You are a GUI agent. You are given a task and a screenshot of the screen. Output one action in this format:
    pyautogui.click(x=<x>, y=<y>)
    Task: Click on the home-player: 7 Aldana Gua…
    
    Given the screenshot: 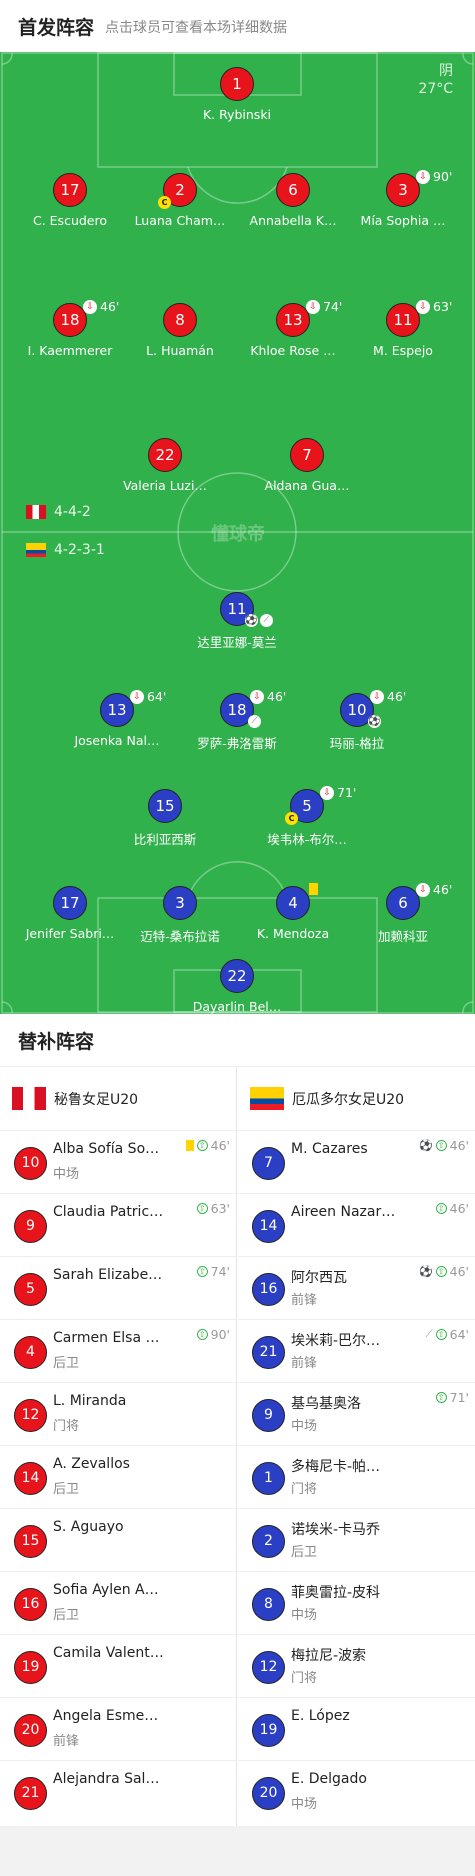 What is the action you would take?
    pyautogui.click(x=307, y=466)
    